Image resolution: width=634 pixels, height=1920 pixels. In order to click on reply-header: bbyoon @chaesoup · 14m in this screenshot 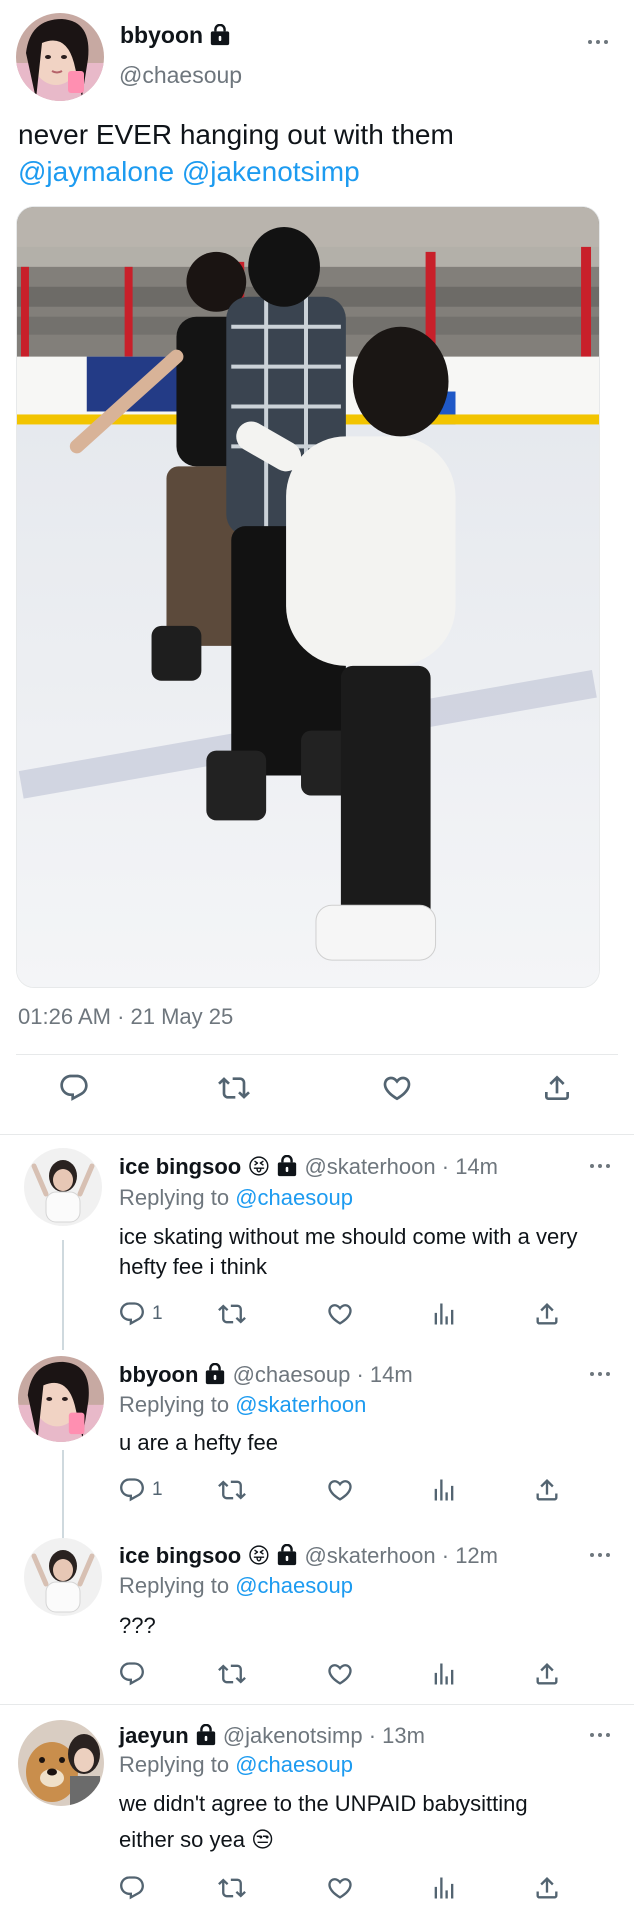, I will do `click(266, 1375)`.